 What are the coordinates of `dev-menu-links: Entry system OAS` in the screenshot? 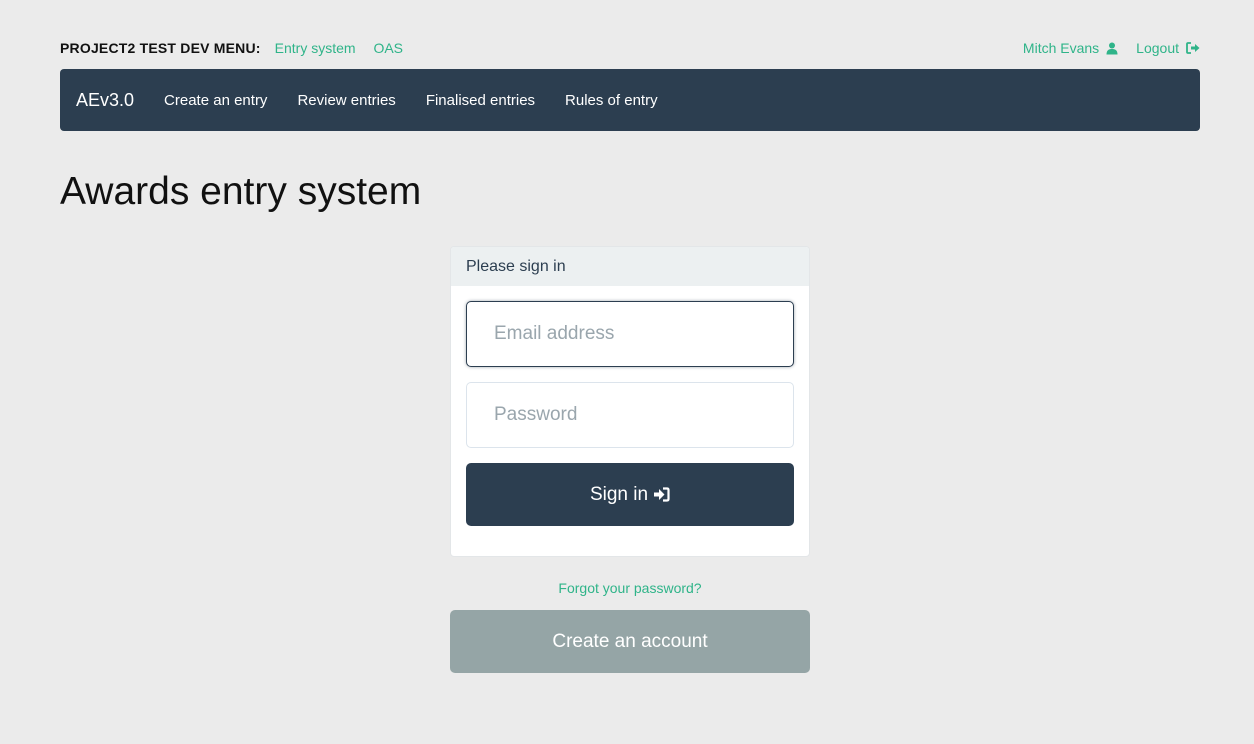 It's located at (332, 48).